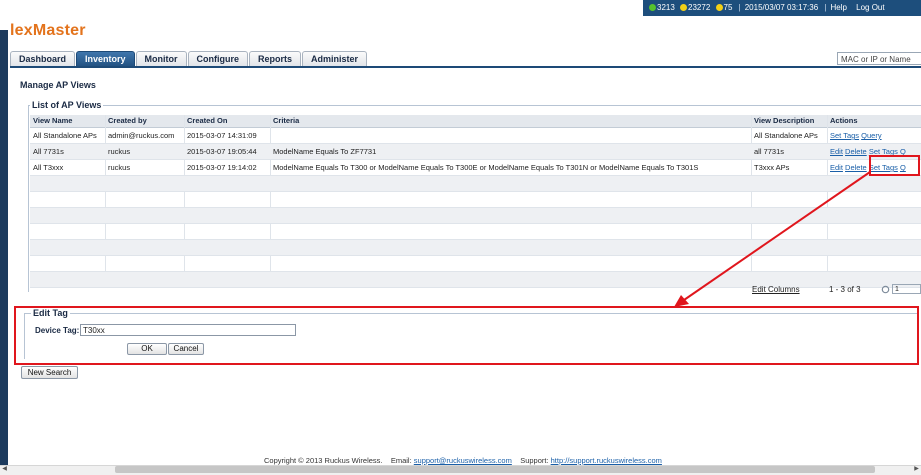 Image resolution: width=921 pixels, height=475 pixels. I want to click on scroll-left-icon: ◀, so click(4, 469).